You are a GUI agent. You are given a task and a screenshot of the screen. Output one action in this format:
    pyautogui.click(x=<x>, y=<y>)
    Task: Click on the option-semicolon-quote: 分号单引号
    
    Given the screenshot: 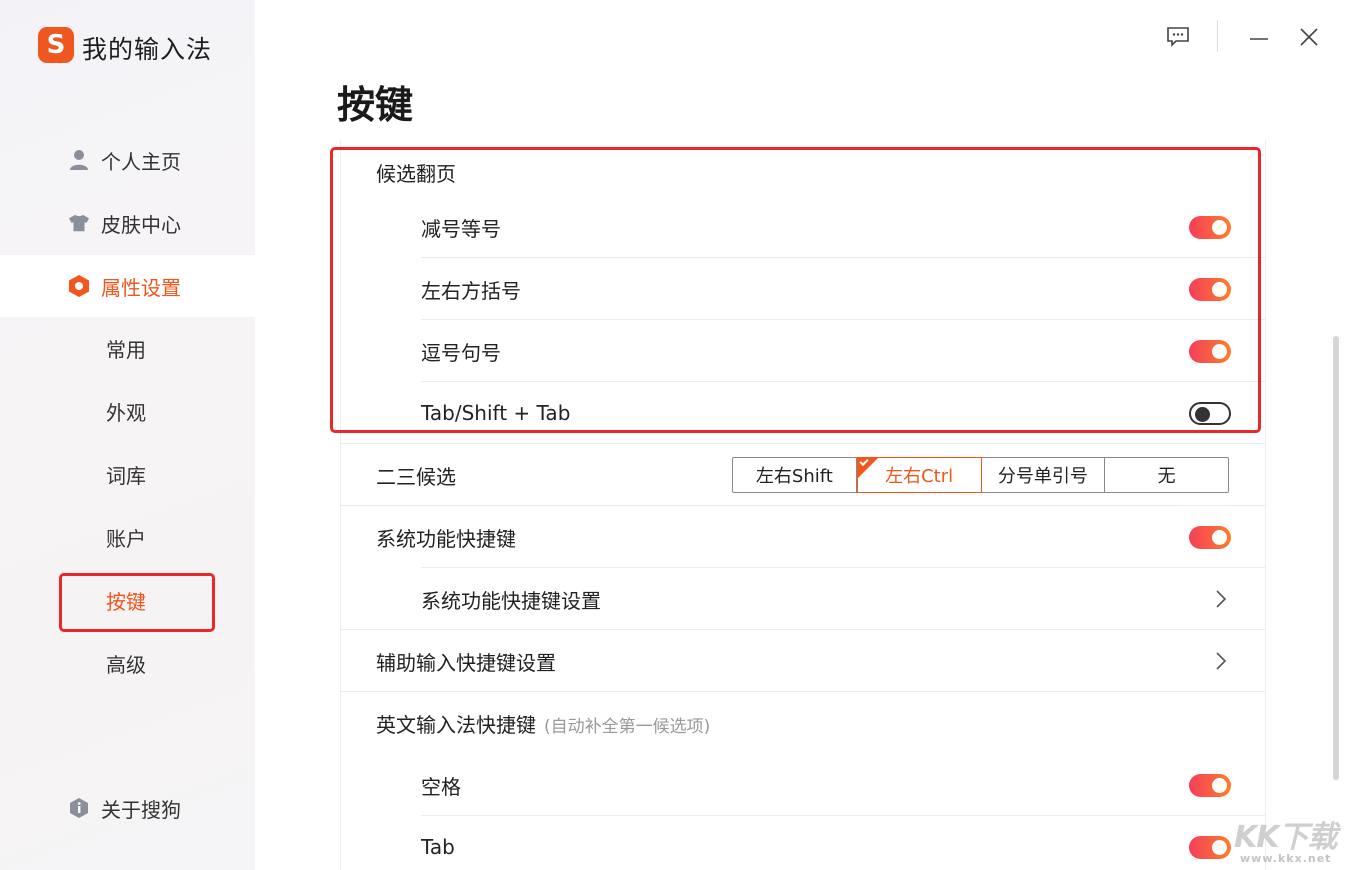 What is the action you would take?
    pyautogui.click(x=1044, y=475)
    